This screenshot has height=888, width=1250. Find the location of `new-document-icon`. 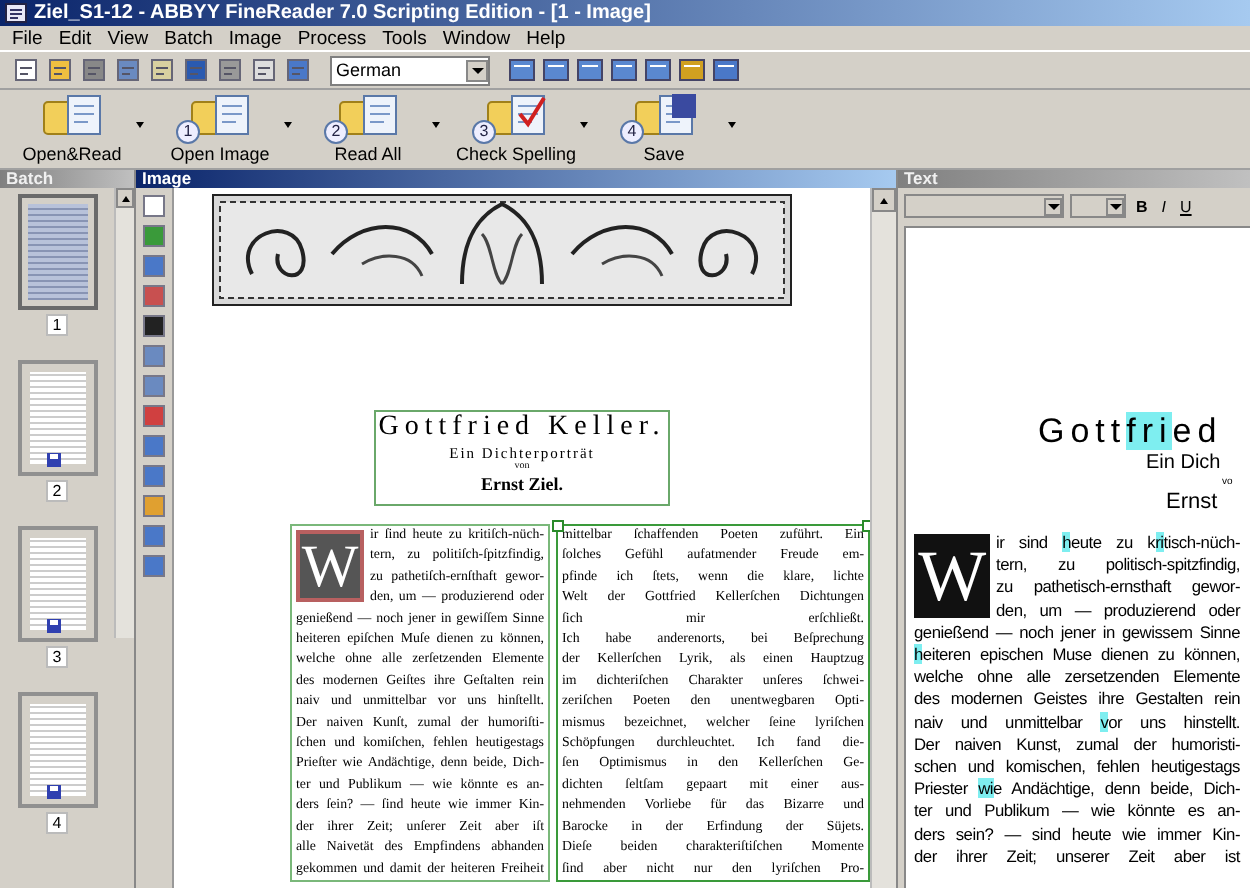

new-document-icon is located at coordinates (26, 70).